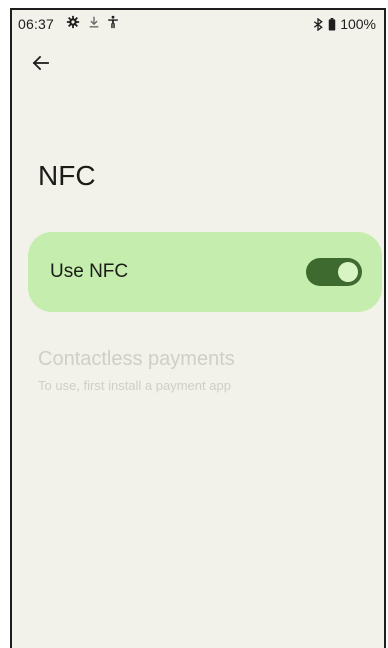  Describe the element at coordinates (67, 175) in the screenshot. I see `page-title: NFC` at that location.